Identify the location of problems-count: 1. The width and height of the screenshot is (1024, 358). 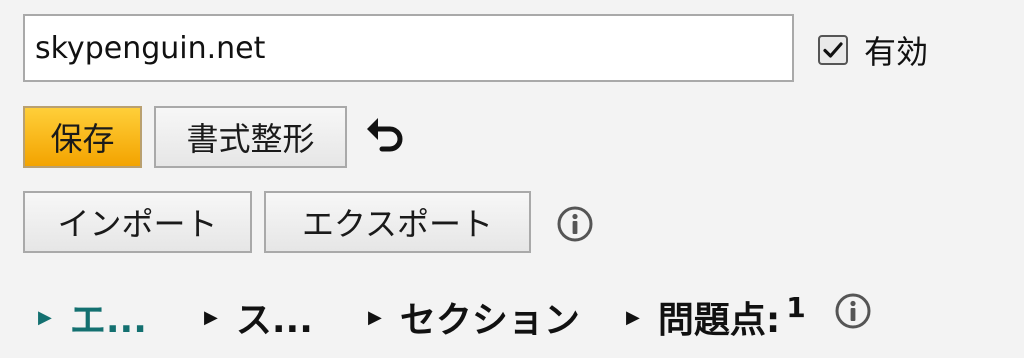
(796, 307).